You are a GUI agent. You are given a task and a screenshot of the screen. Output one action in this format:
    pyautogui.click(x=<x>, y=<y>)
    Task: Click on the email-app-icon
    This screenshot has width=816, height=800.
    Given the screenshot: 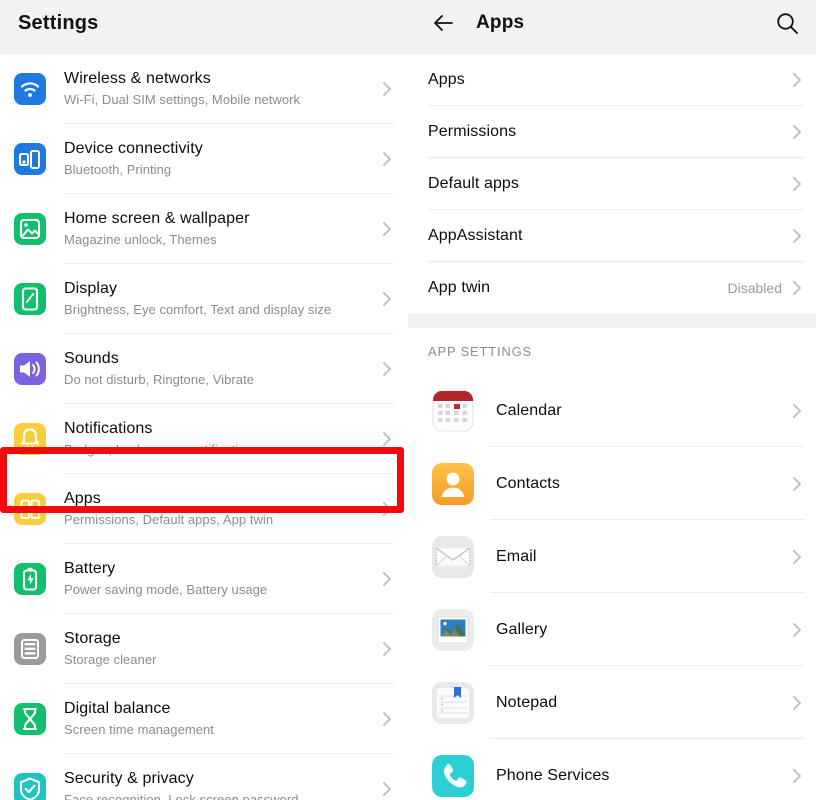 What is the action you would take?
    pyautogui.click(x=453, y=556)
    